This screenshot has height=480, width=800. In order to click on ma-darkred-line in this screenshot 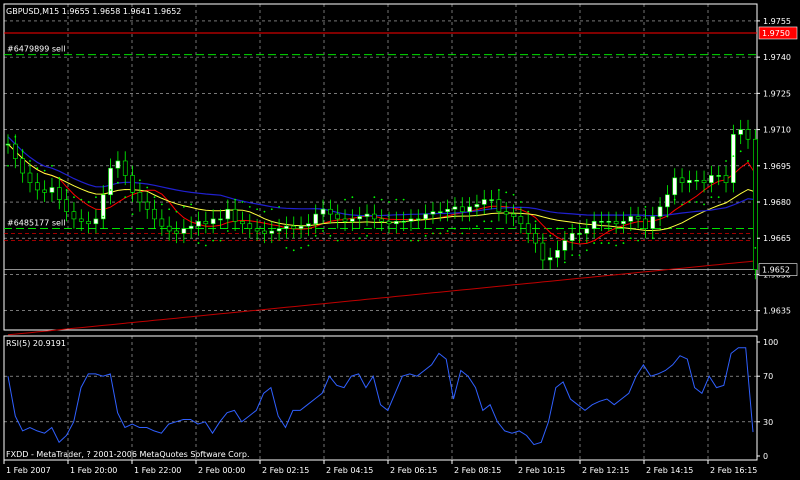, I will do `click(381, 298)`.